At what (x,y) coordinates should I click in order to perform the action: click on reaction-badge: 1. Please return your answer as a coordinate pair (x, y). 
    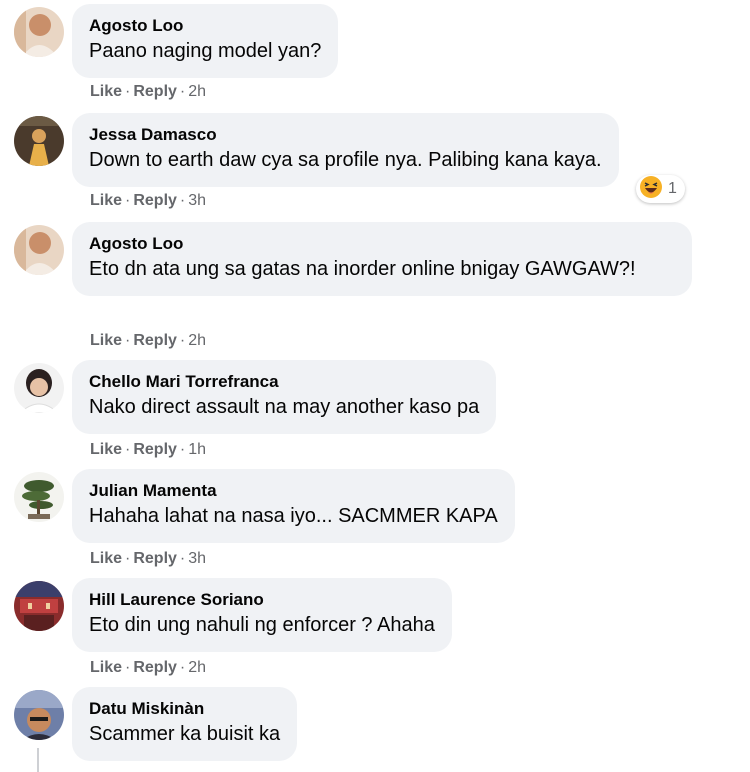
    Looking at the image, I should click on (660, 189).